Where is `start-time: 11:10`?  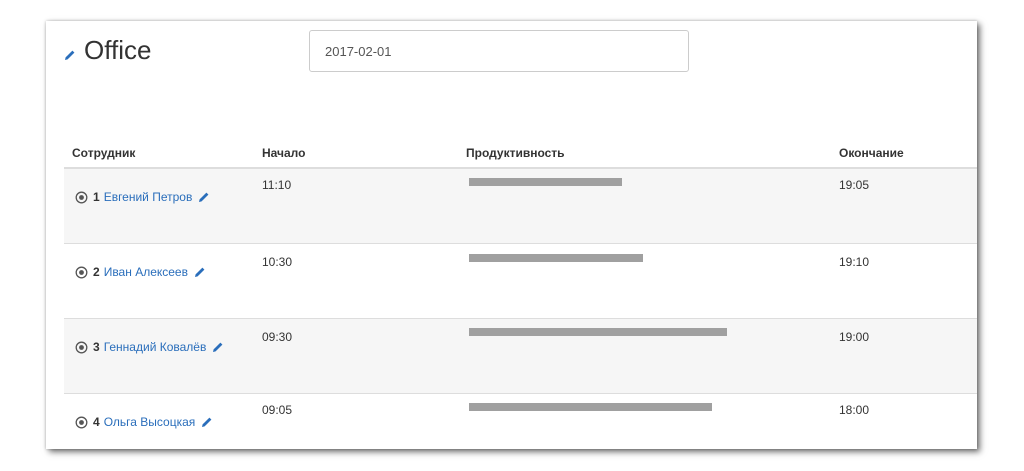
start-time: 11:10 is located at coordinates (277, 185).